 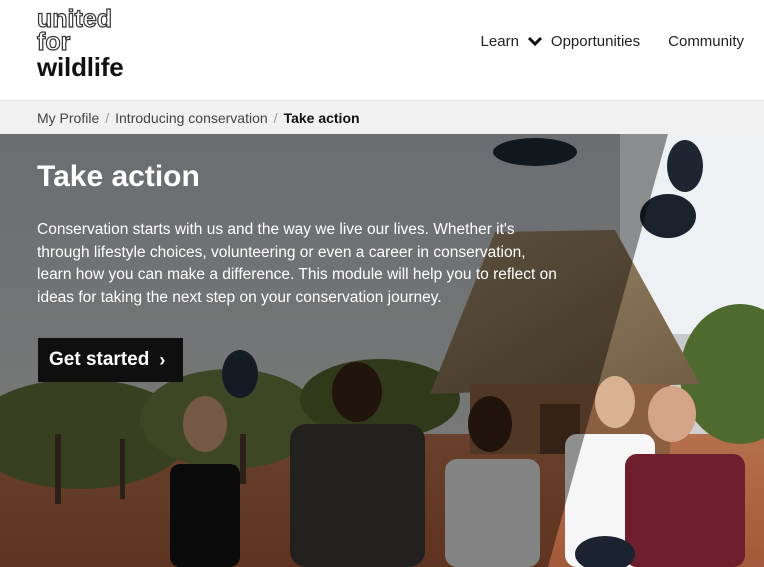 I want to click on breadcrumb-my-profile: My Profile, so click(x=68, y=118).